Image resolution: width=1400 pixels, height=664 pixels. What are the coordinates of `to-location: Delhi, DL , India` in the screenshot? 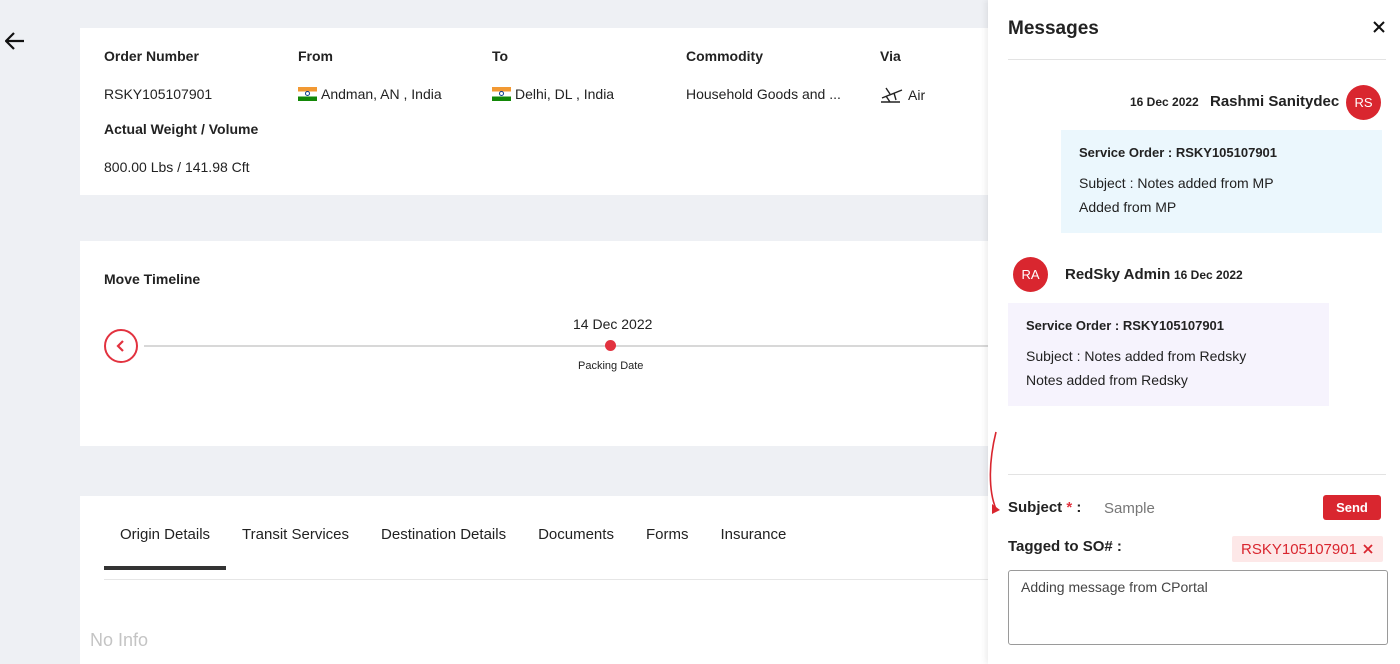 It's located at (565, 94).